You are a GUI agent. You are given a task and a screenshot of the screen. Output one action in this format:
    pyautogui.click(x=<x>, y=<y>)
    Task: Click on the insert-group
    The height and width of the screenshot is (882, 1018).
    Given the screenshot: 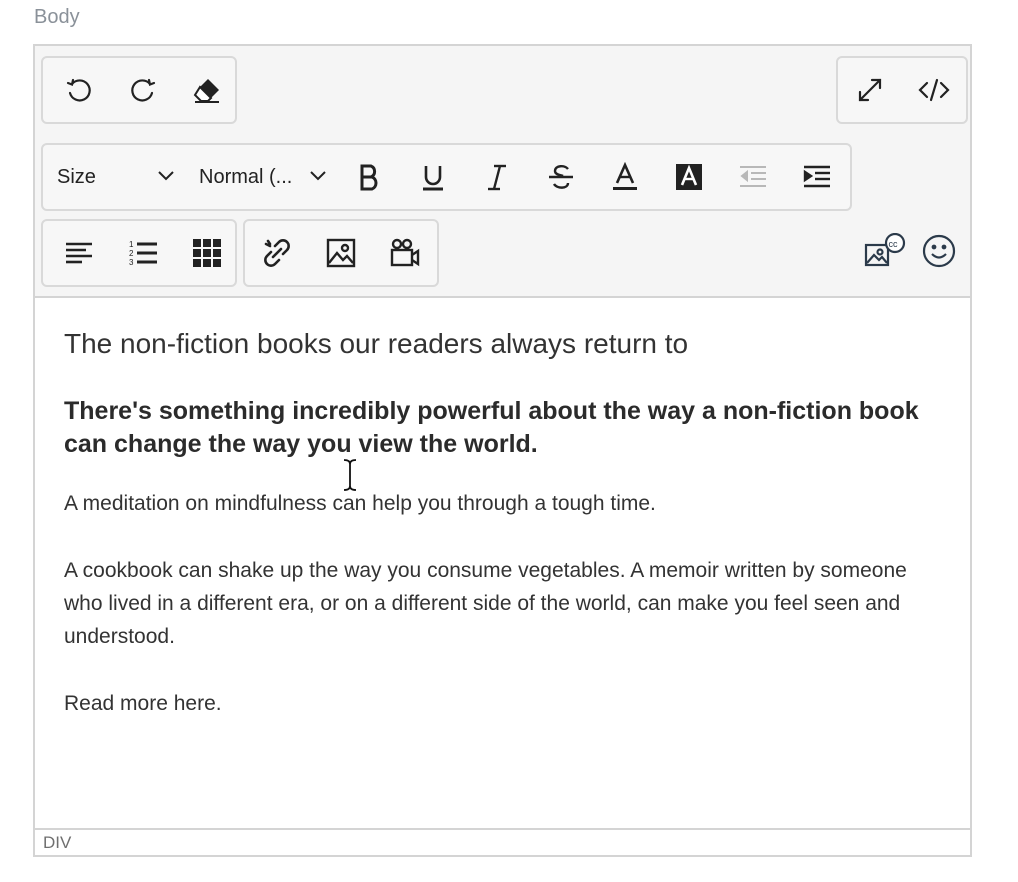 What is the action you would take?
    pyautogui.click(x=341, y=253)
    